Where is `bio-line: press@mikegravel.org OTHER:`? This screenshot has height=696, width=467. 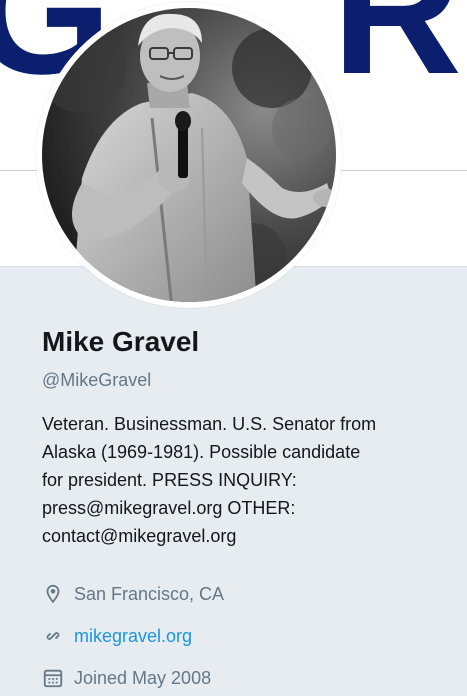
bio-line: press@mikegravel.org OTHER: is located at coordinates (169, 508).